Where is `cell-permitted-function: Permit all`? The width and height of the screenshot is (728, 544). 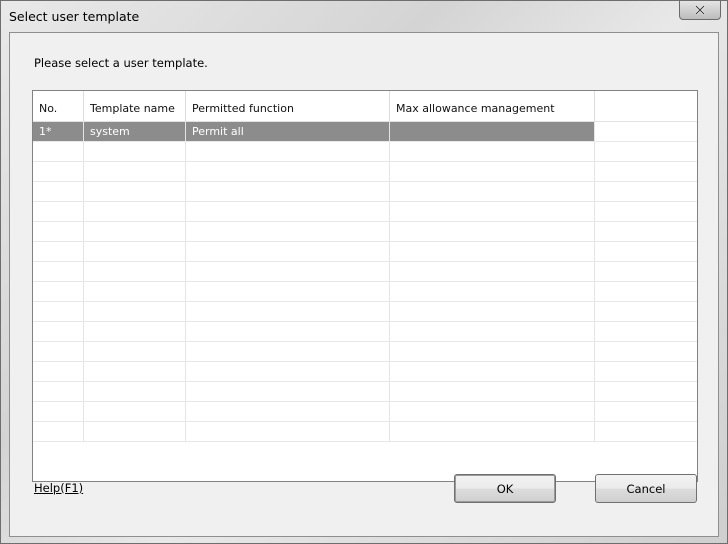 cell-permitted-function: Permit all is located at coordinates (288, 131).